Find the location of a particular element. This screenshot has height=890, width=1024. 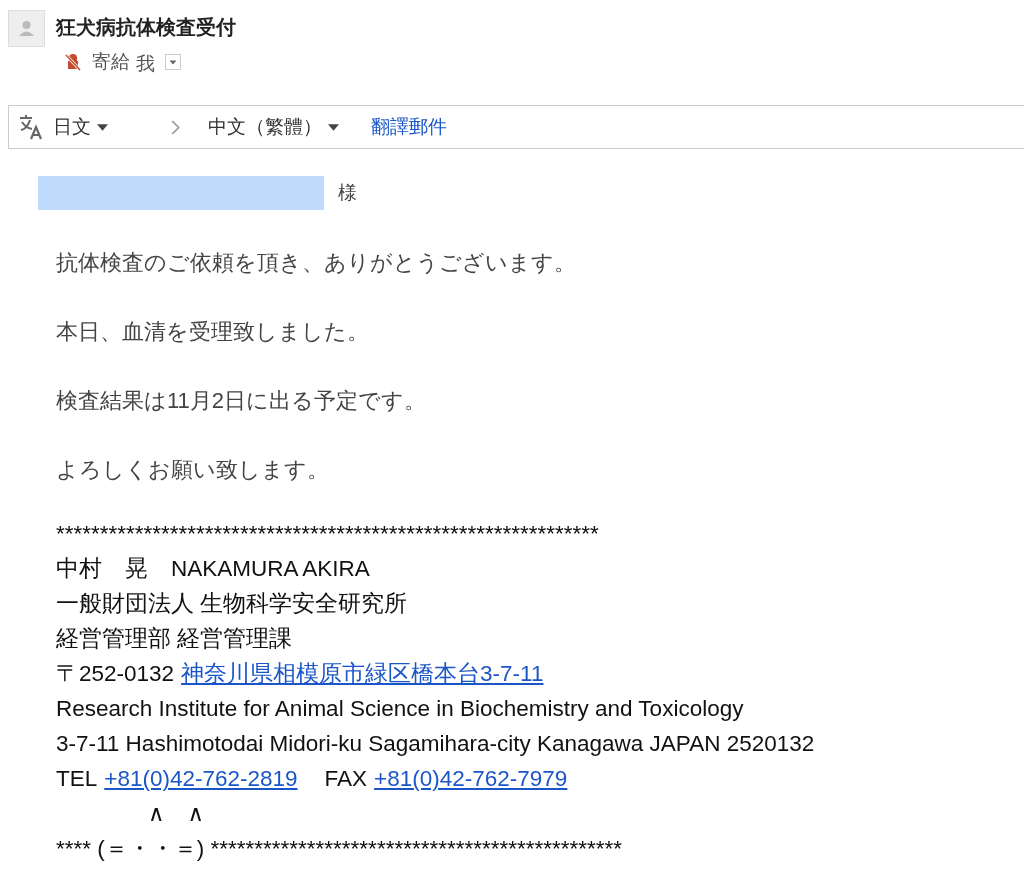

recipient: 我 is located at coordinates (145, 64).